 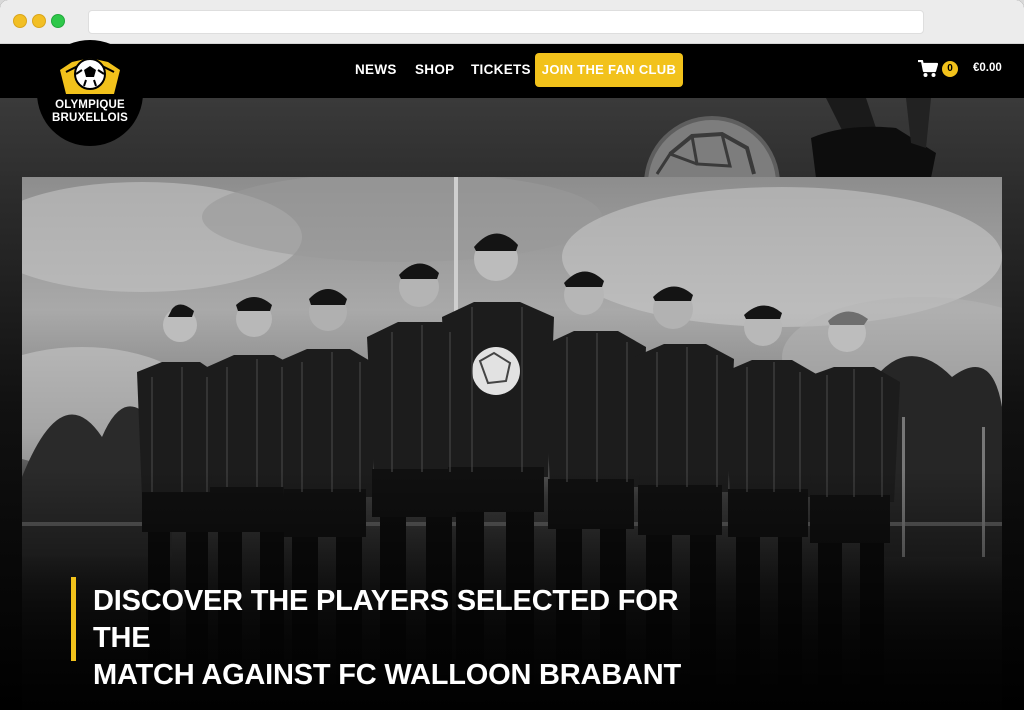 What do you see at coordinates (928, 69) in the screenshot?
I see `cart-icon` at bounding box center [928, 69].